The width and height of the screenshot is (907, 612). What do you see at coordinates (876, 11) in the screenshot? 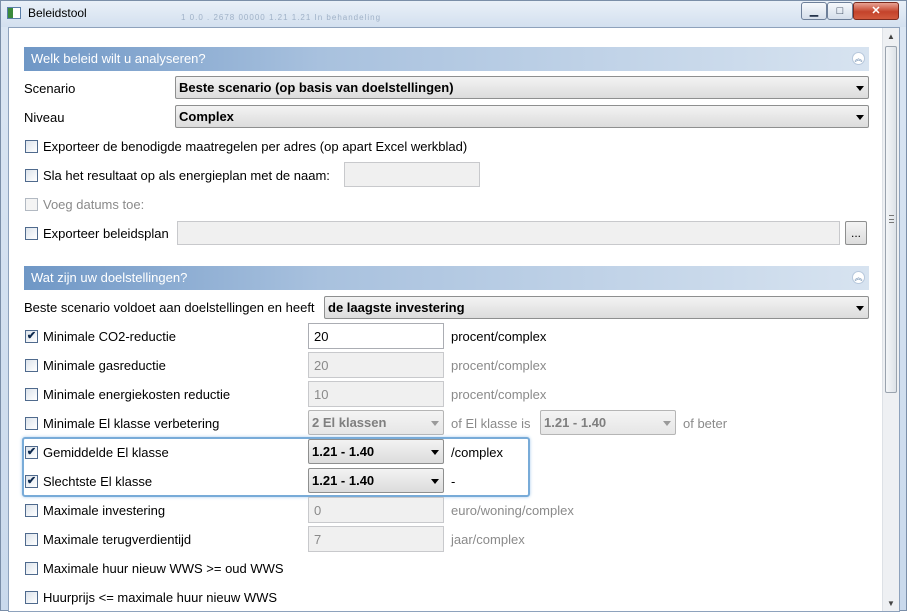
I see `close-button: ✕` at bounding box center [876, 11].